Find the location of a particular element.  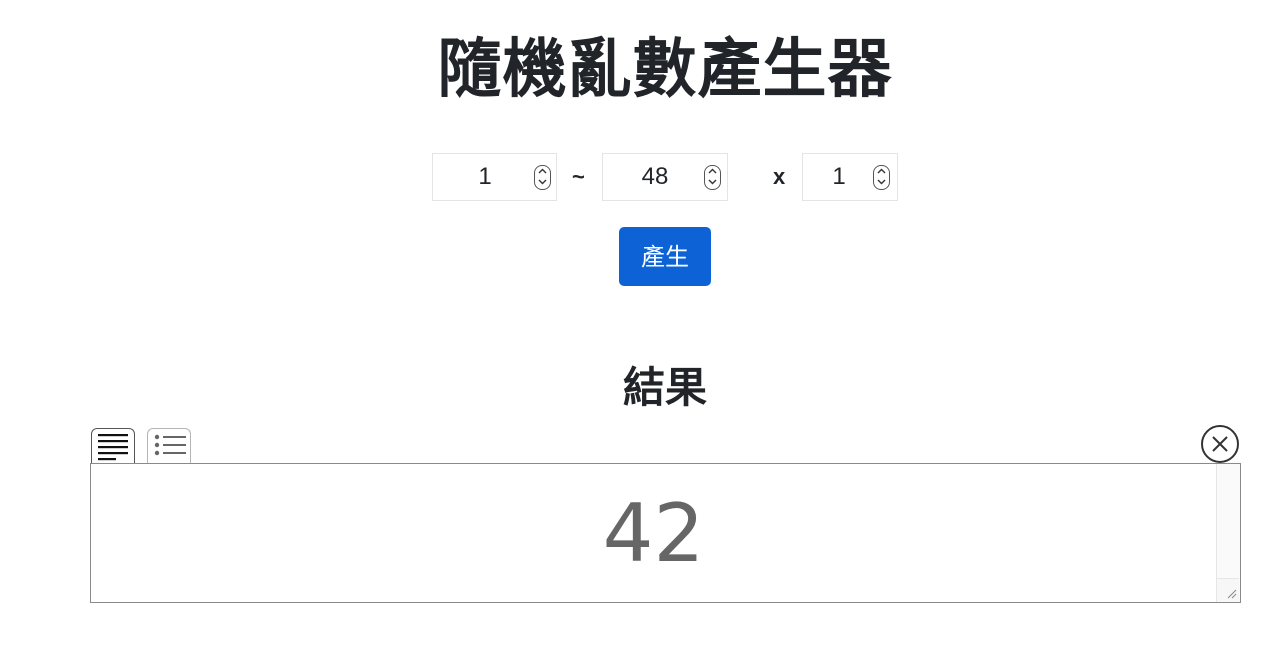

resize-handle-icon is located at coordinates (1228, 589).